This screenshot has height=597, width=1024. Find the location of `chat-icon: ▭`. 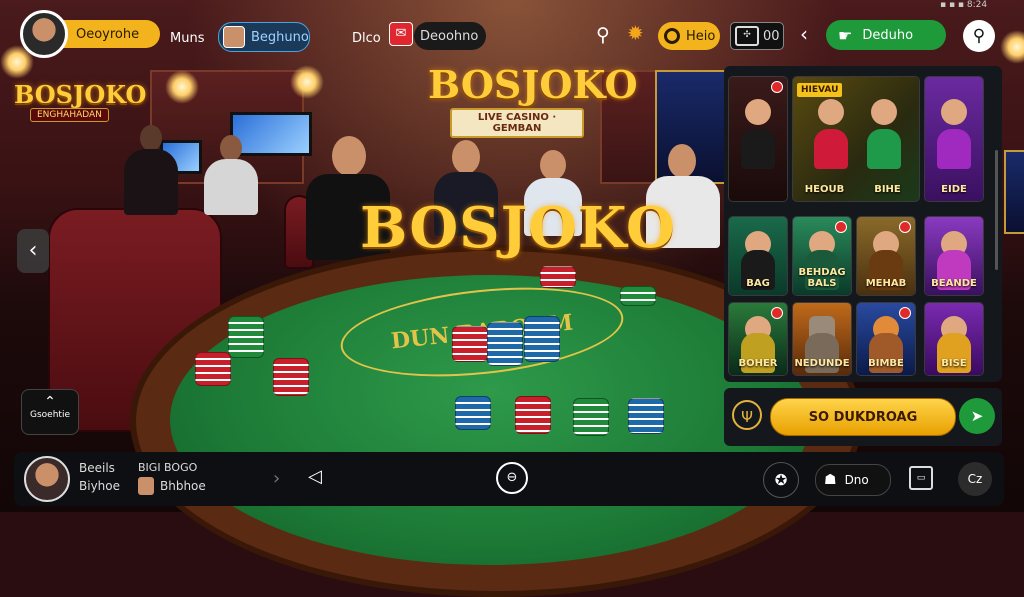

chat-icon: ▭ is located at coordinates (921, 478).